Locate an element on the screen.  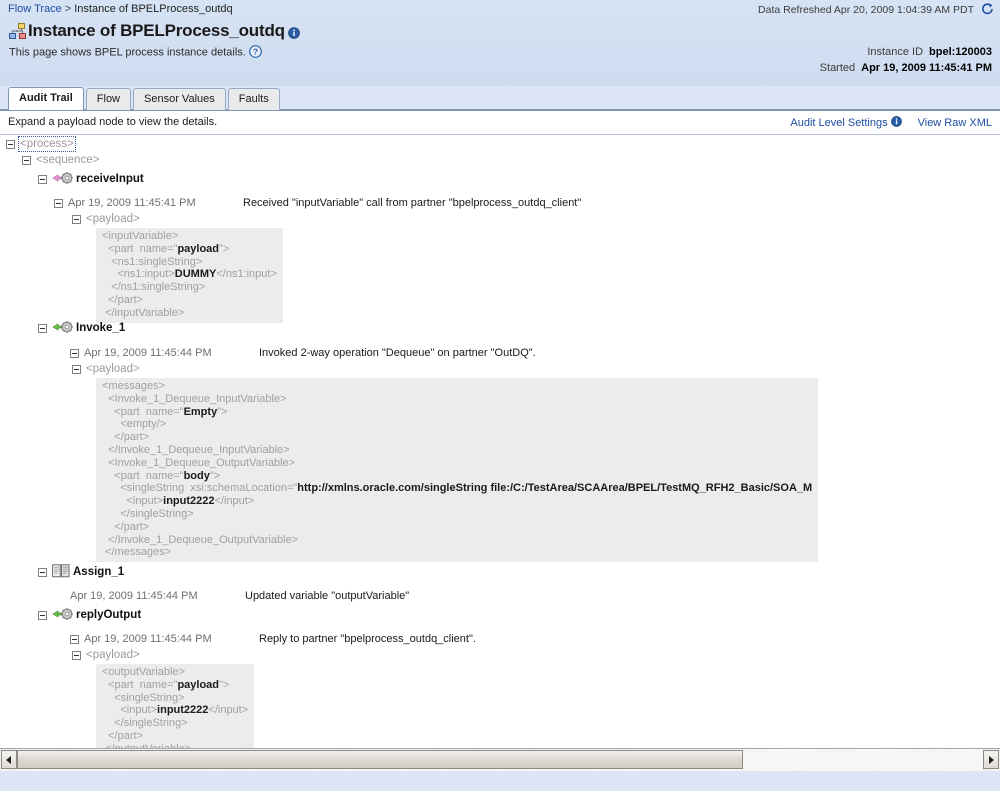
tree-node-sequence: <sequence> is located at coordinates (60, 160).